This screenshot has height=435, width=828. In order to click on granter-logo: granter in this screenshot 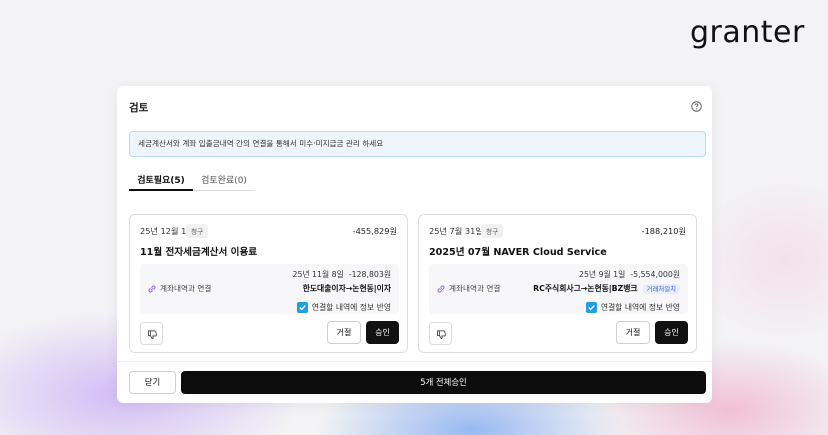, I will do `click(747, 32)`.